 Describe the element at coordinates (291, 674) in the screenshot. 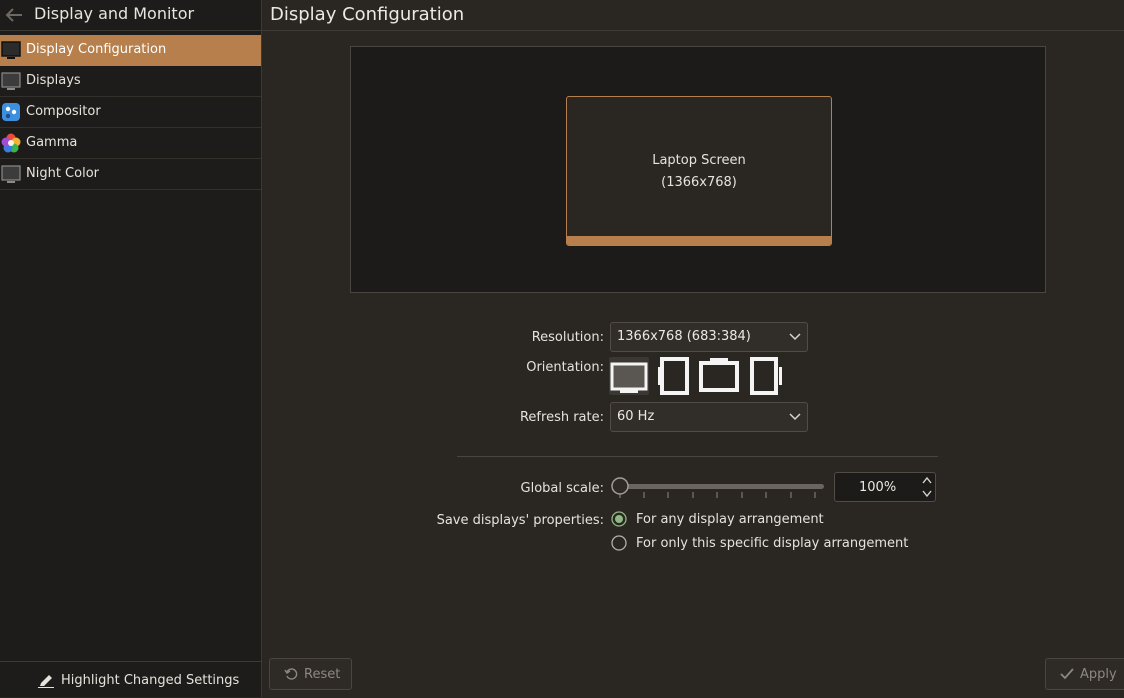

I see `undo-icon` at that location.